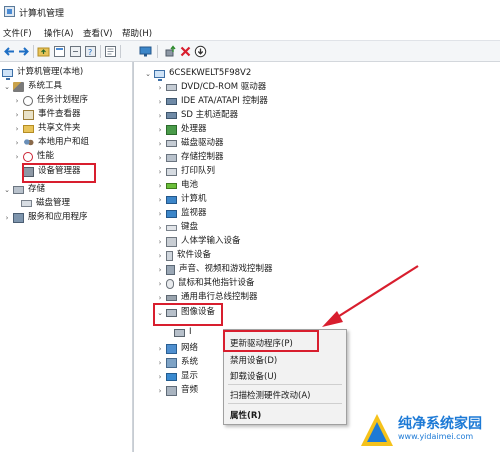 Image resolution: width=500 pixels, height=452 pixels. I want to click on highlight-box-imaging-devices, so click(188, 314).